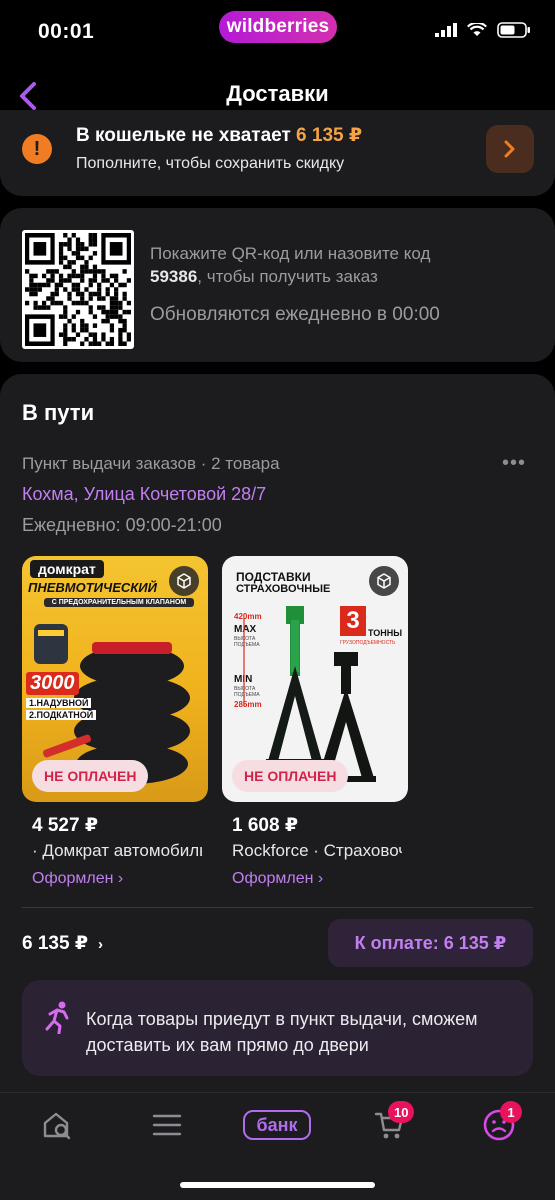 The image size is (555, 1200). I want to click on status-icons, so click(483, 30).